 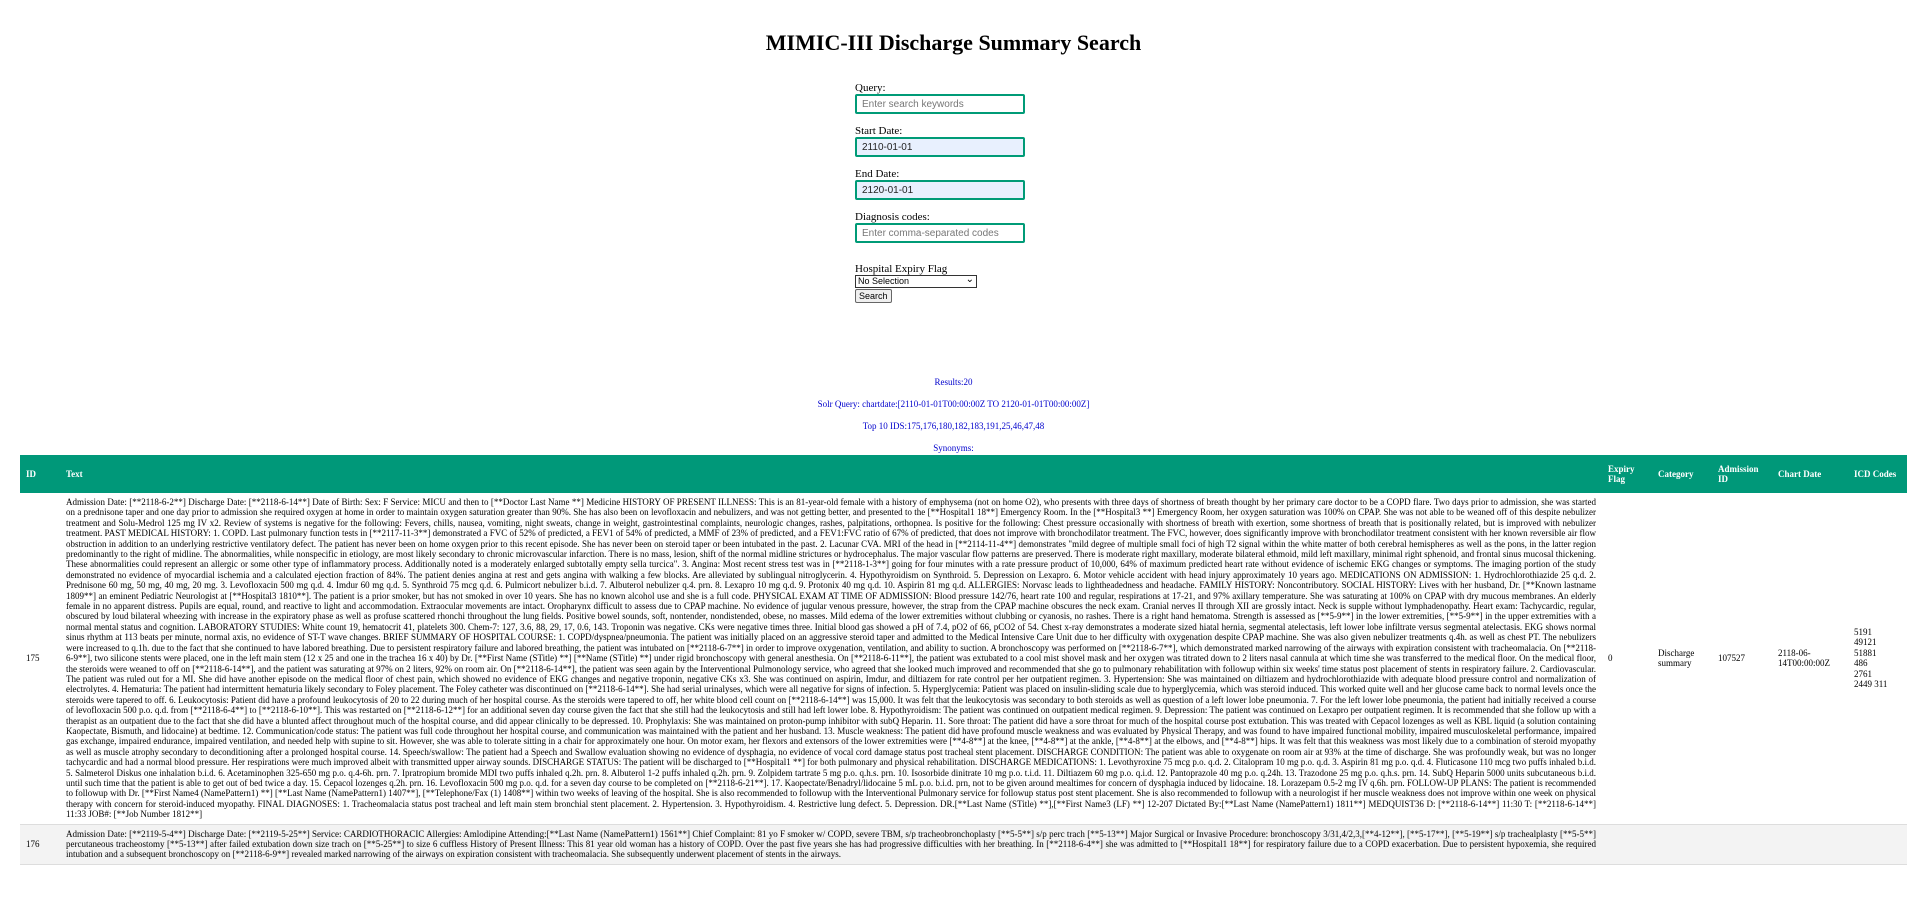 What do you see at coordinates (1800, 474) in the screenshot?
I see `col-header-chart-date: Chart Date` at bounding box center [1800, 474].